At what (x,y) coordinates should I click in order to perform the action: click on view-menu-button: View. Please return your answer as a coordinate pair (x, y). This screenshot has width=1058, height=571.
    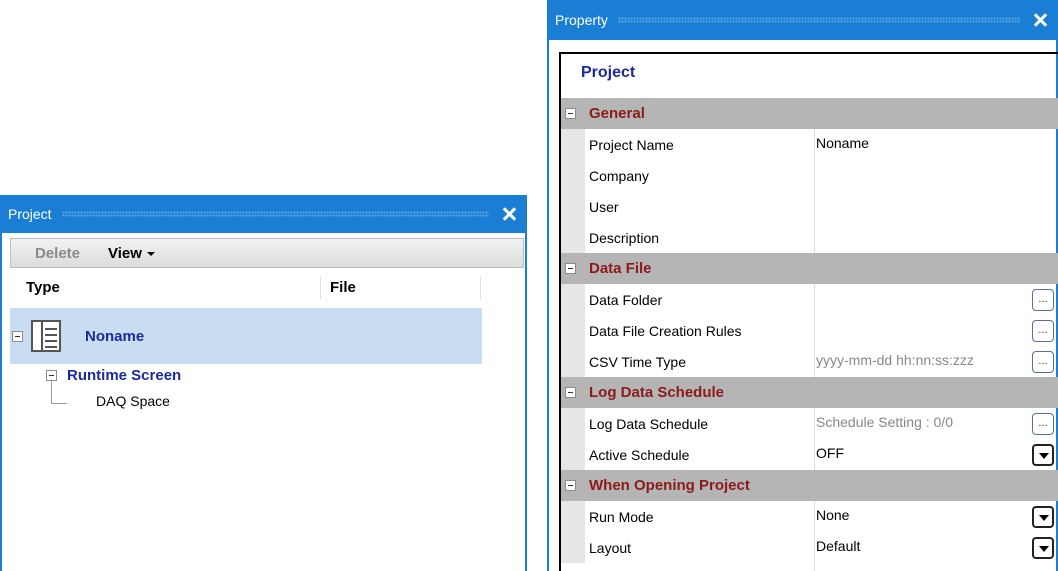
    Looking at the image, I should click on (131, 253).